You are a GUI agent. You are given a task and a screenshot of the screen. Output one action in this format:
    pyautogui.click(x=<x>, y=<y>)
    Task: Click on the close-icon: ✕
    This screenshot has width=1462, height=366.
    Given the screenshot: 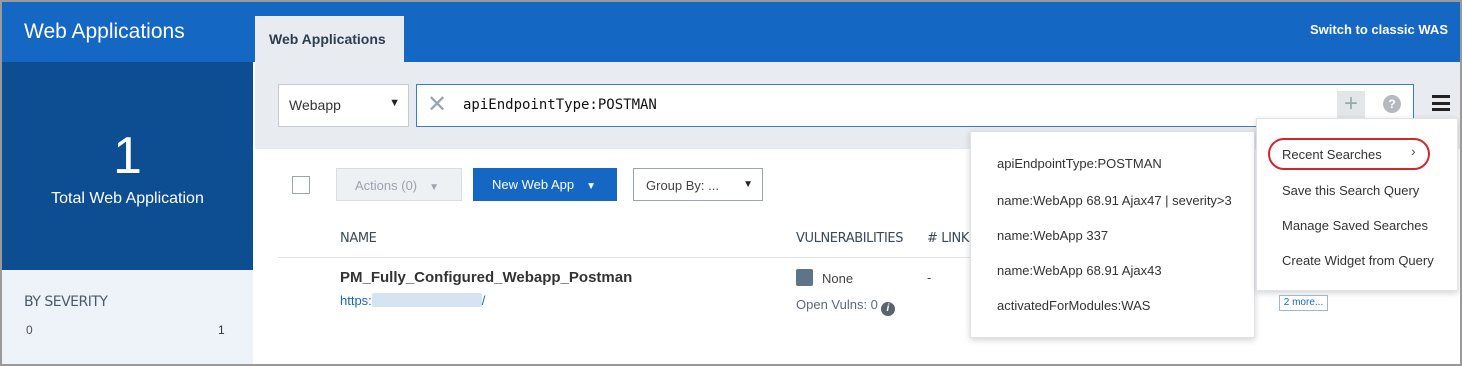 What is the action you would take?
    pyautogui.click(x=437, y=105)
    